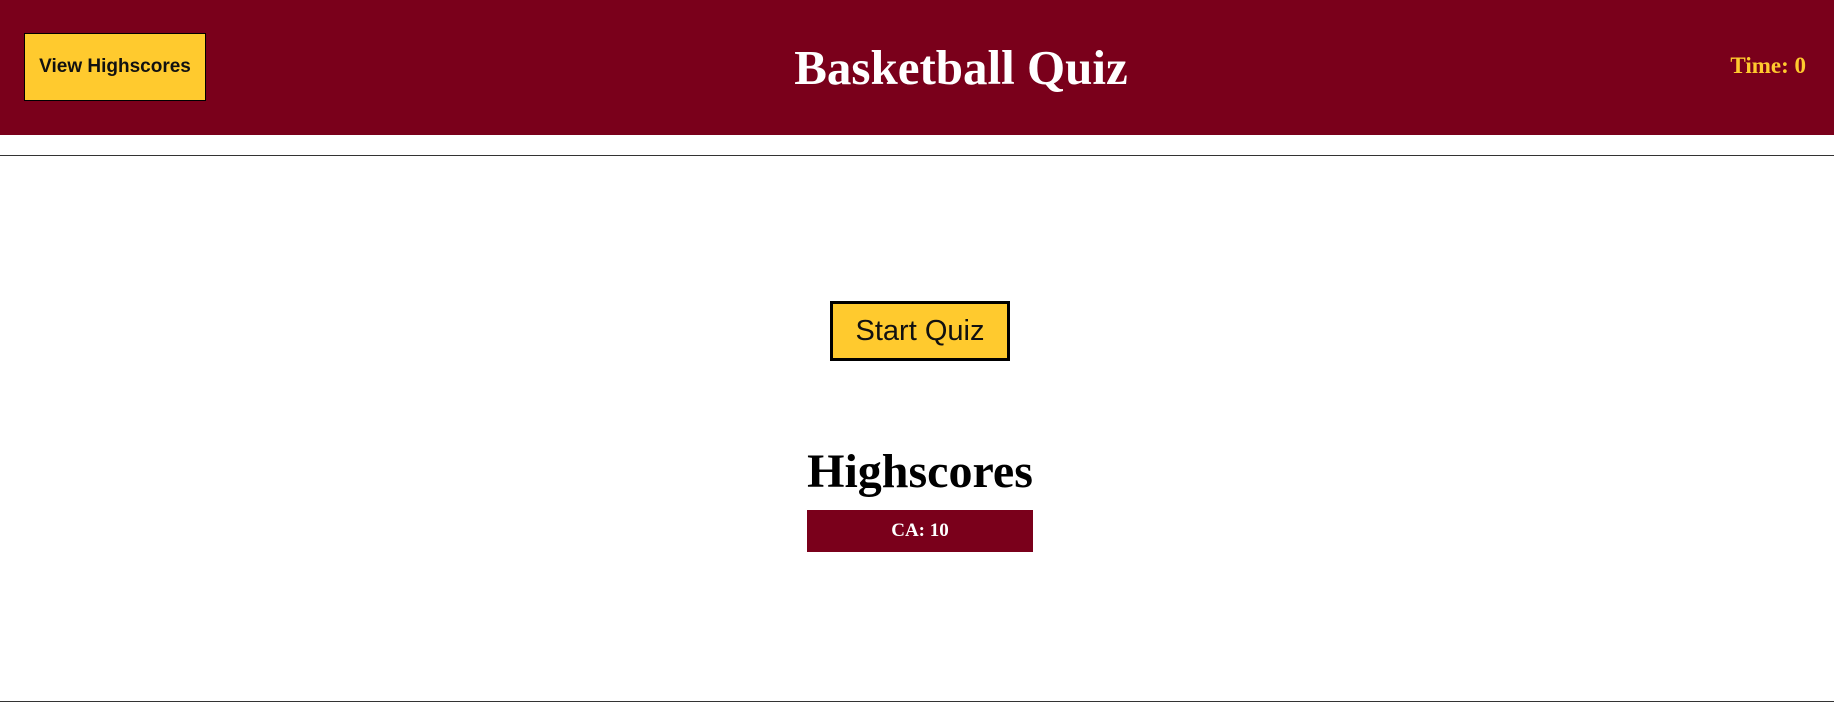  I want to click on start-quiz-button: Start Quiz, so click(920, 331).